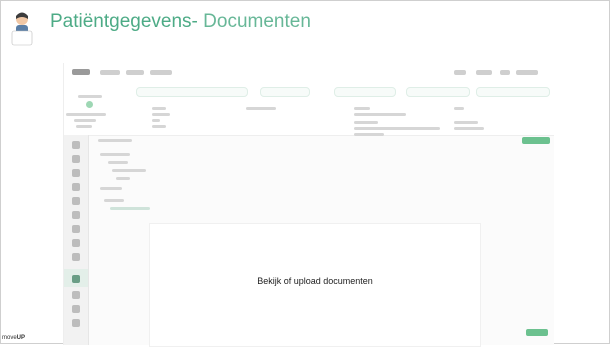  I want to click on section-header, so click(171, 141).